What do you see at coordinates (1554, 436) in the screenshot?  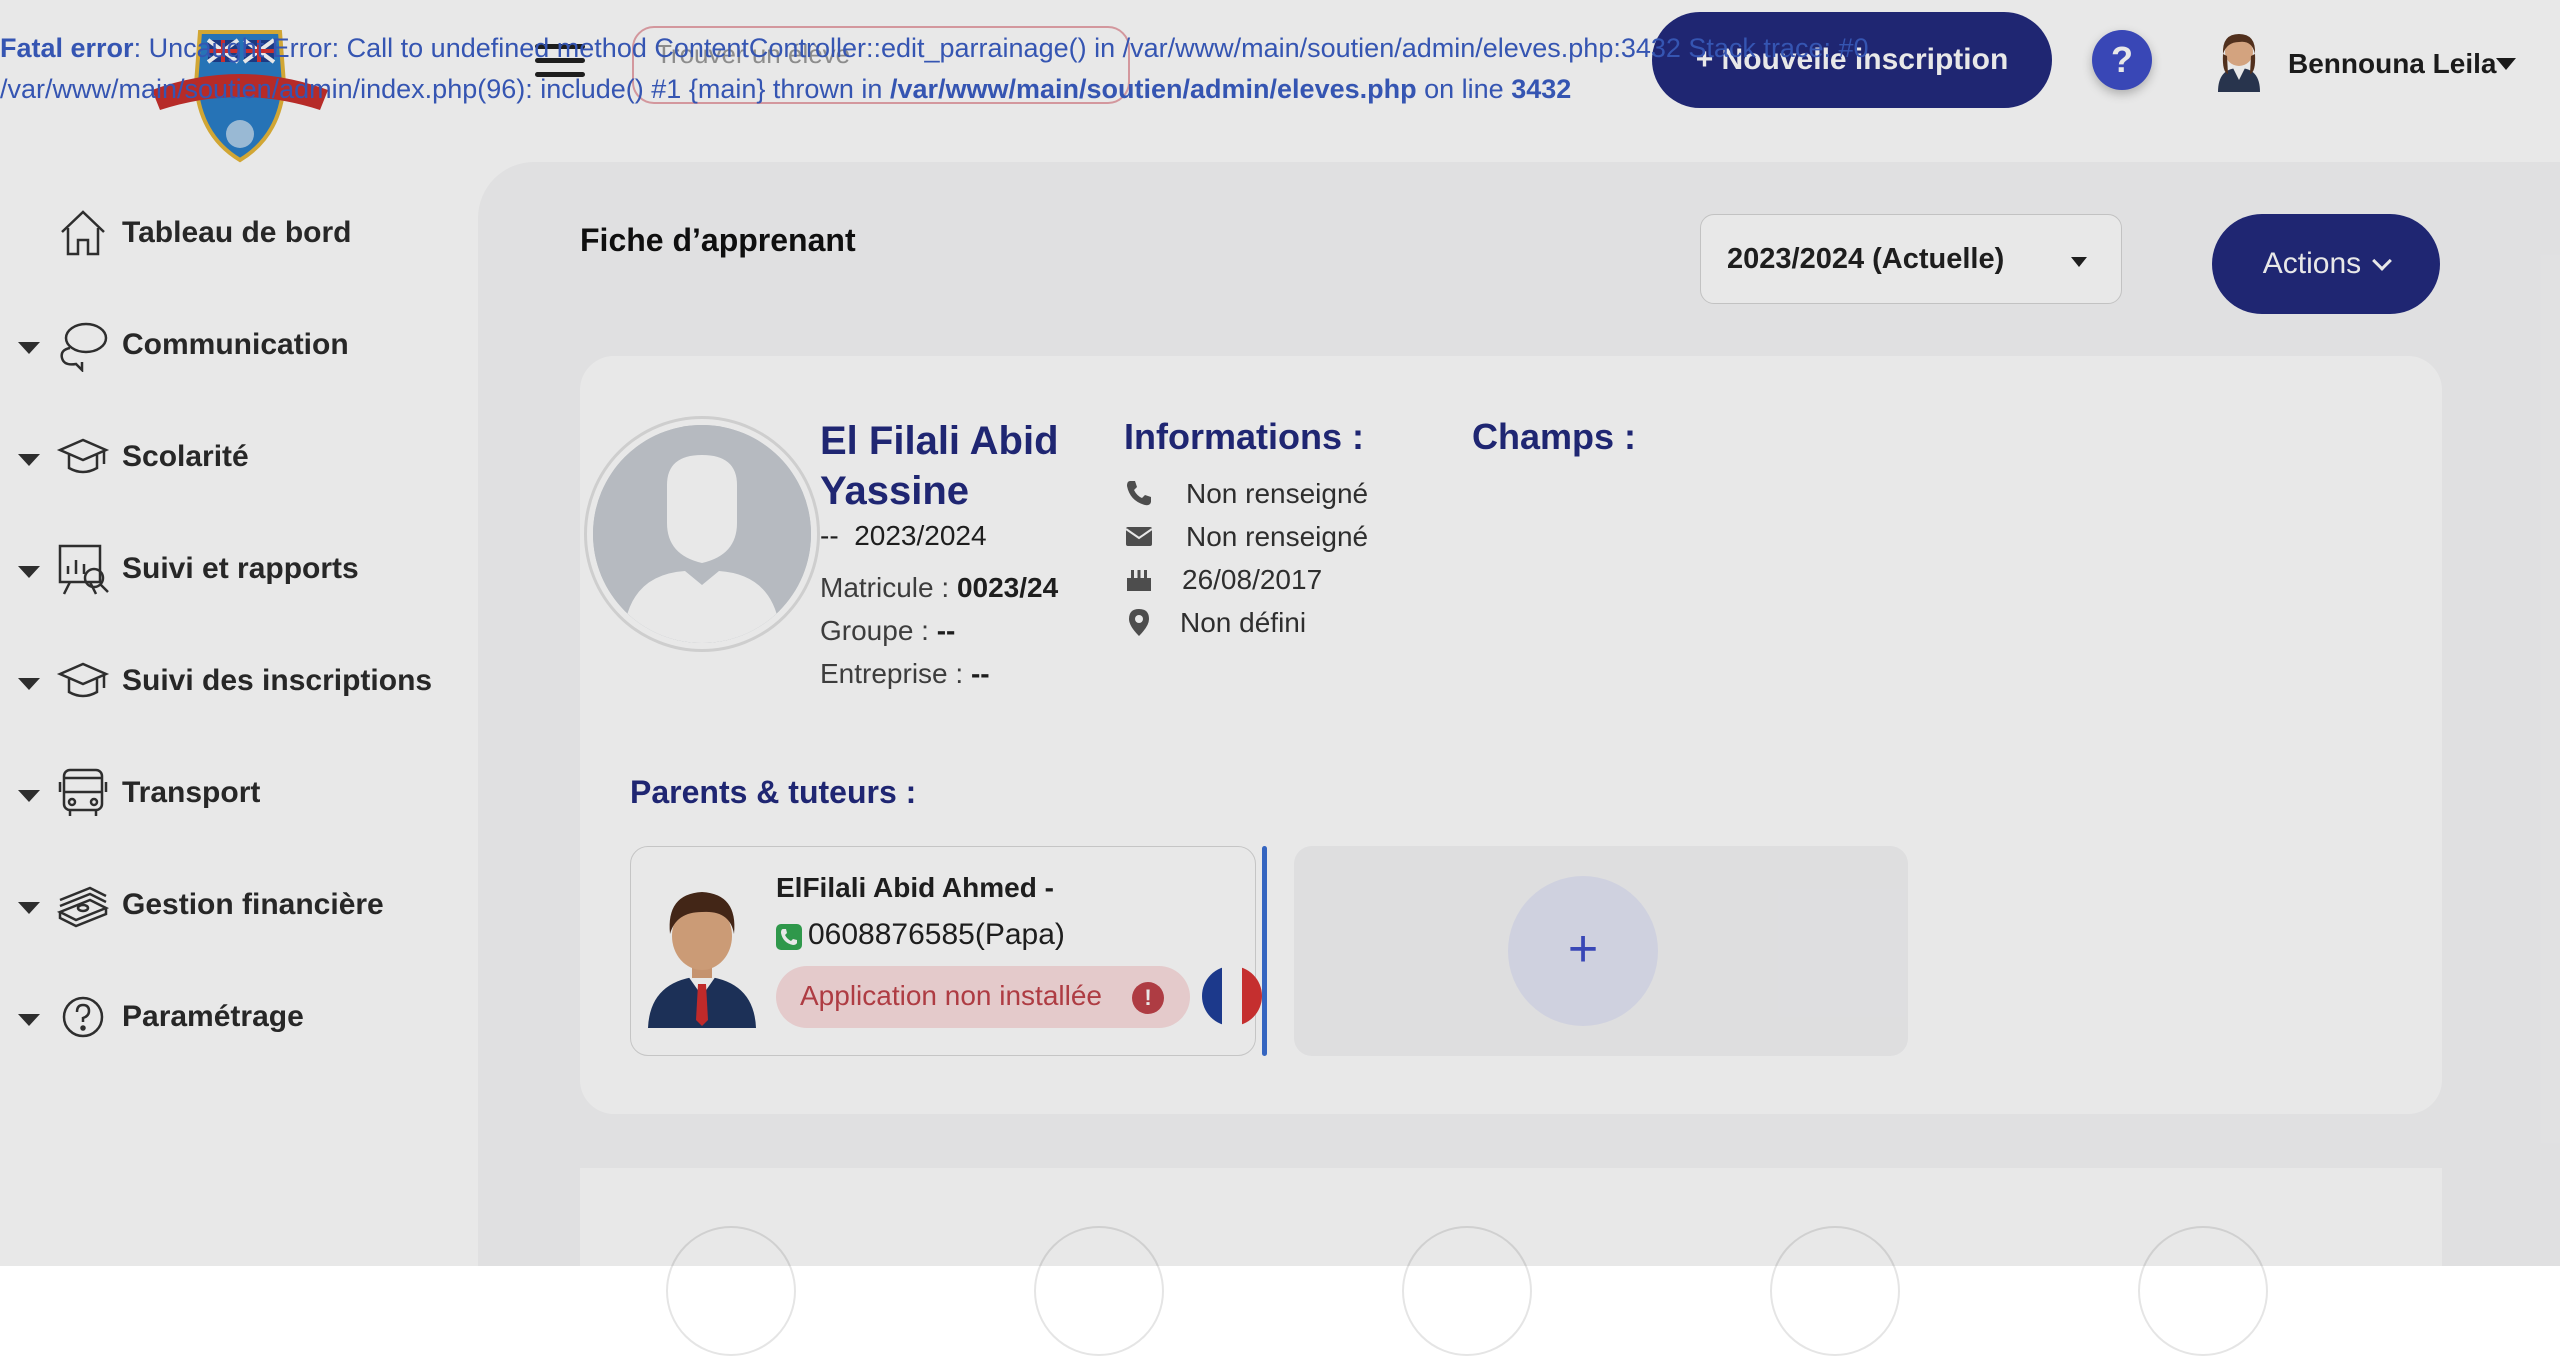 I see `champs-title: Champs :` at bounding box center [1554, 436].